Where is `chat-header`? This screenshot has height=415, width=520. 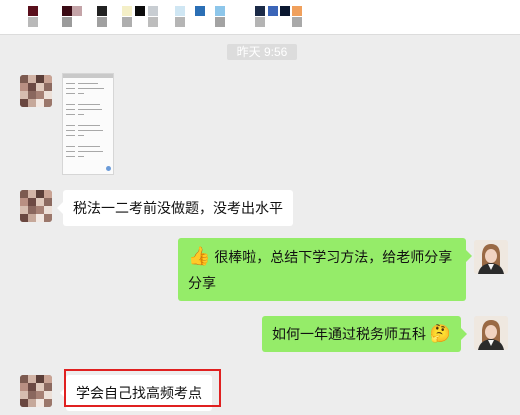
chat-header is located at coordinates (260, 17).